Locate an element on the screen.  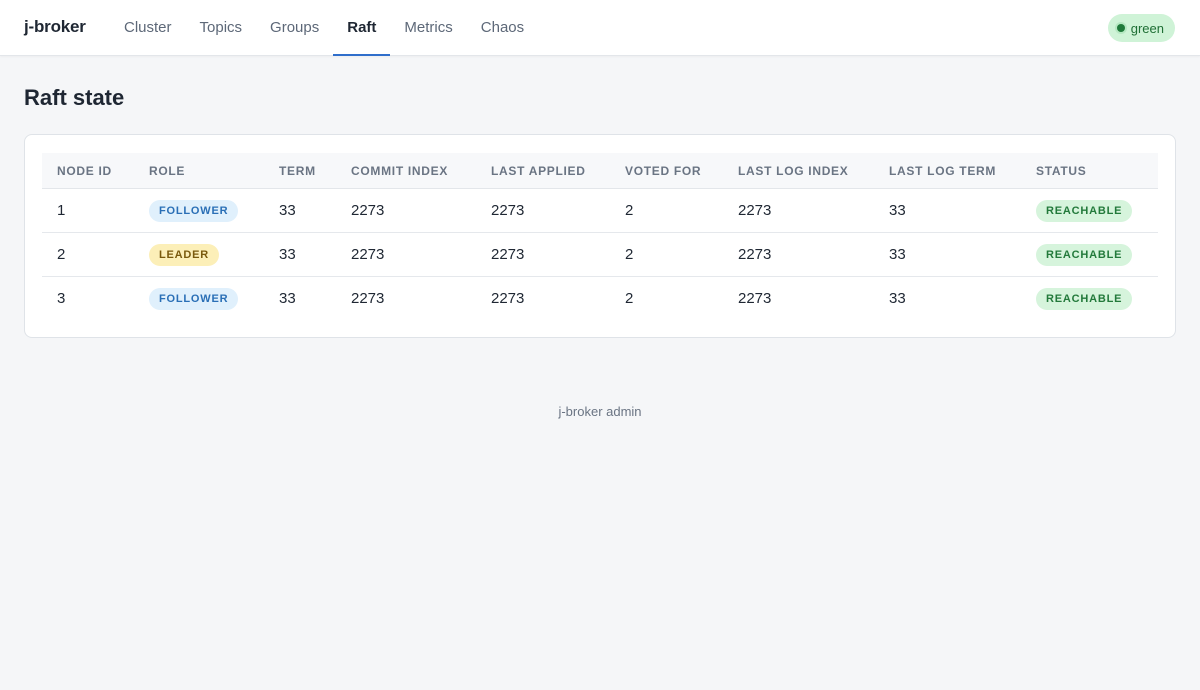
nav-tab-groups: Groups is located at coordinates (294, 27).